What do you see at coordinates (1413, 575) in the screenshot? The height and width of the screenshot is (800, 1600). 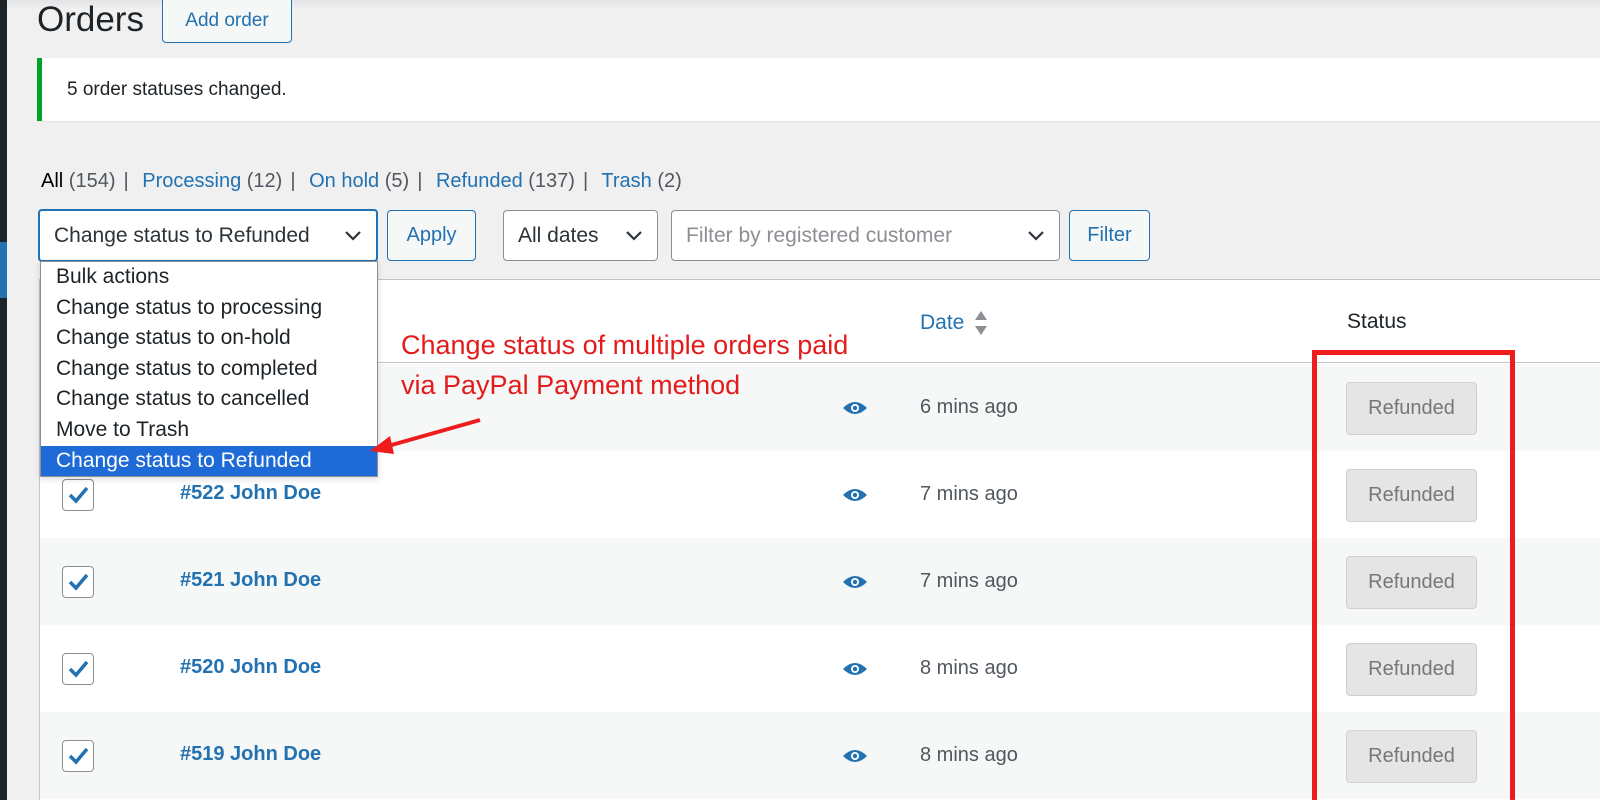 I see `status-highlight-box` at bounding box center [1413, 575].